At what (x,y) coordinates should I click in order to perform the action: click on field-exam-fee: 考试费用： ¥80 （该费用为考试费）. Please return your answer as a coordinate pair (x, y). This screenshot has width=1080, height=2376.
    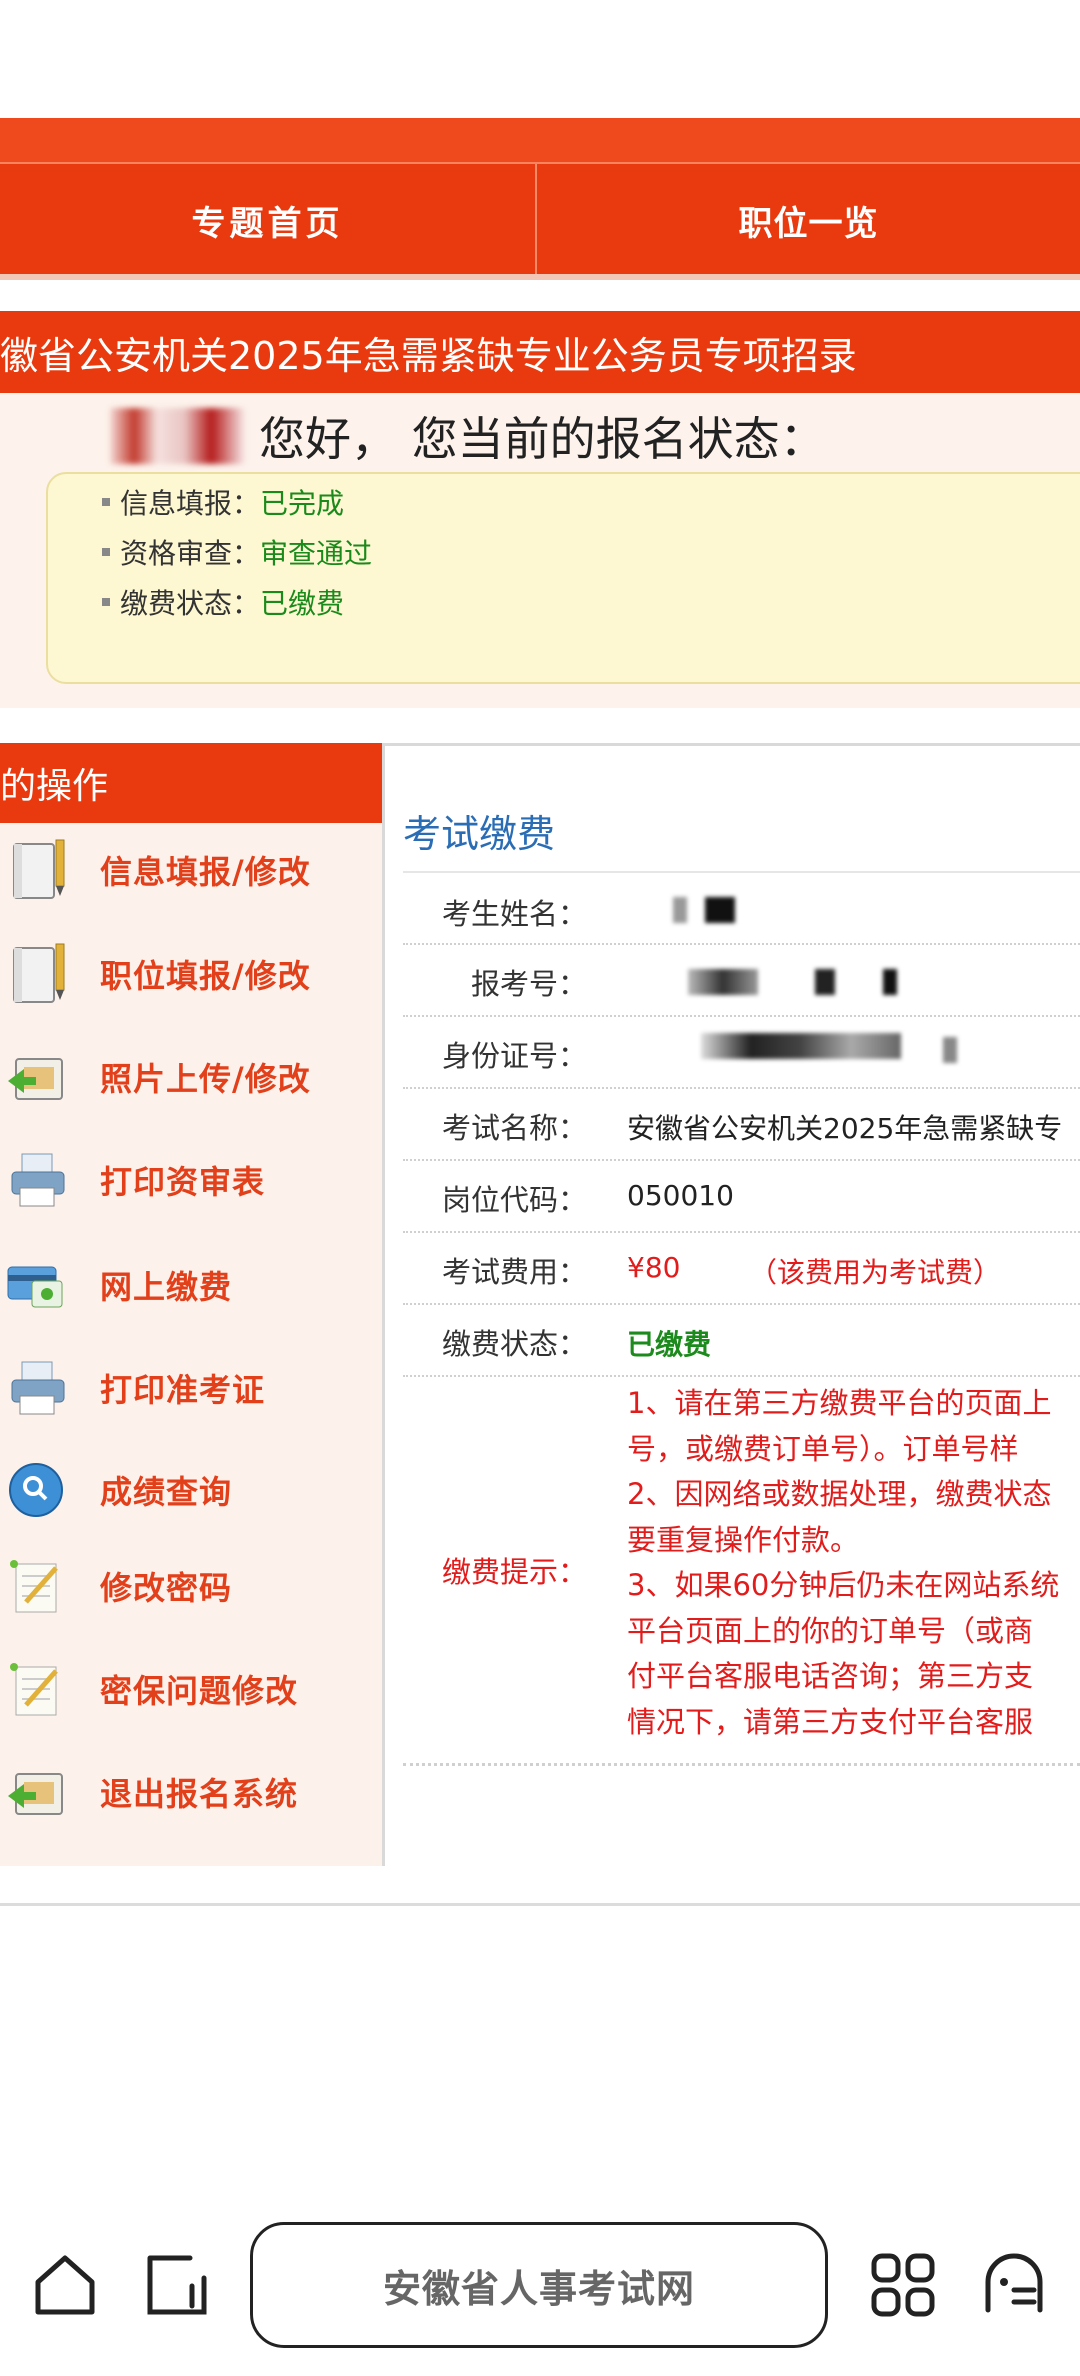
    Looking at the image, I should click on (741, 1268).